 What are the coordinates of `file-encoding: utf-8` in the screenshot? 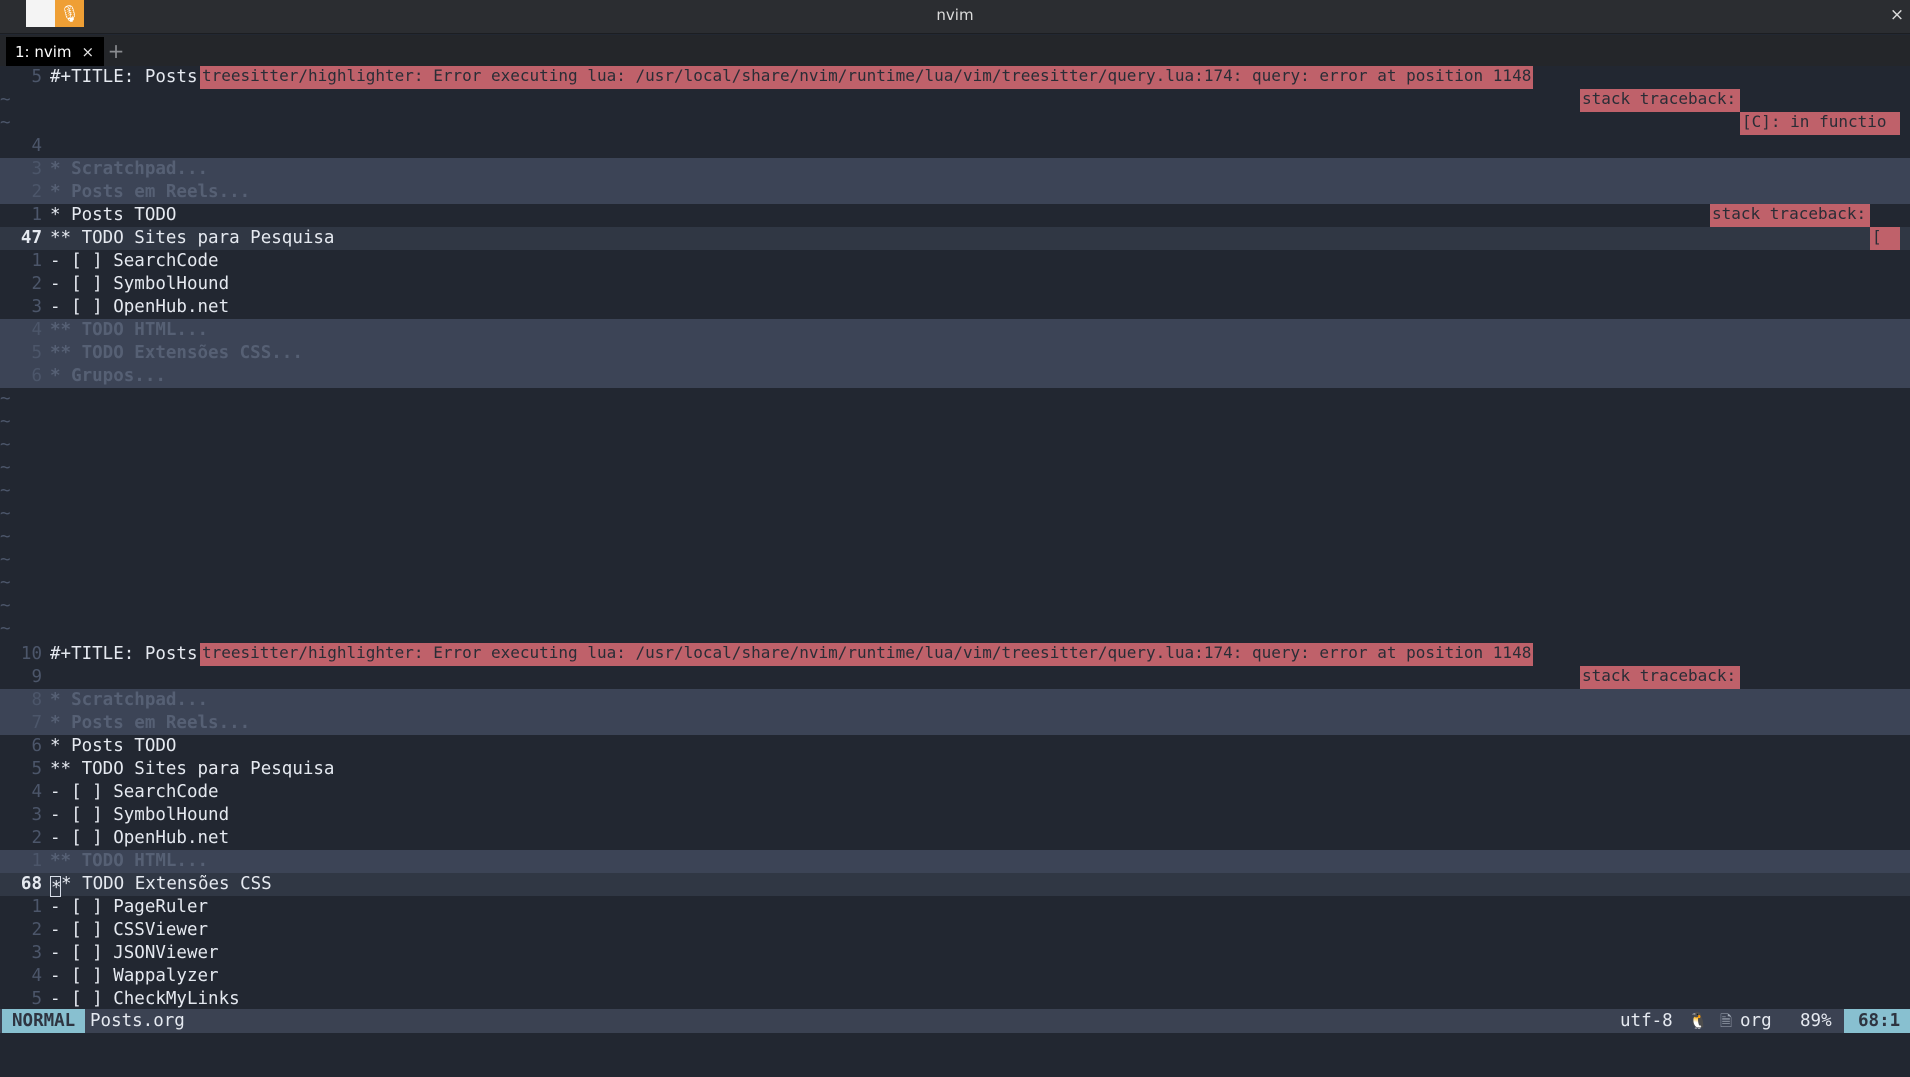 It's located at (1646, 1021).